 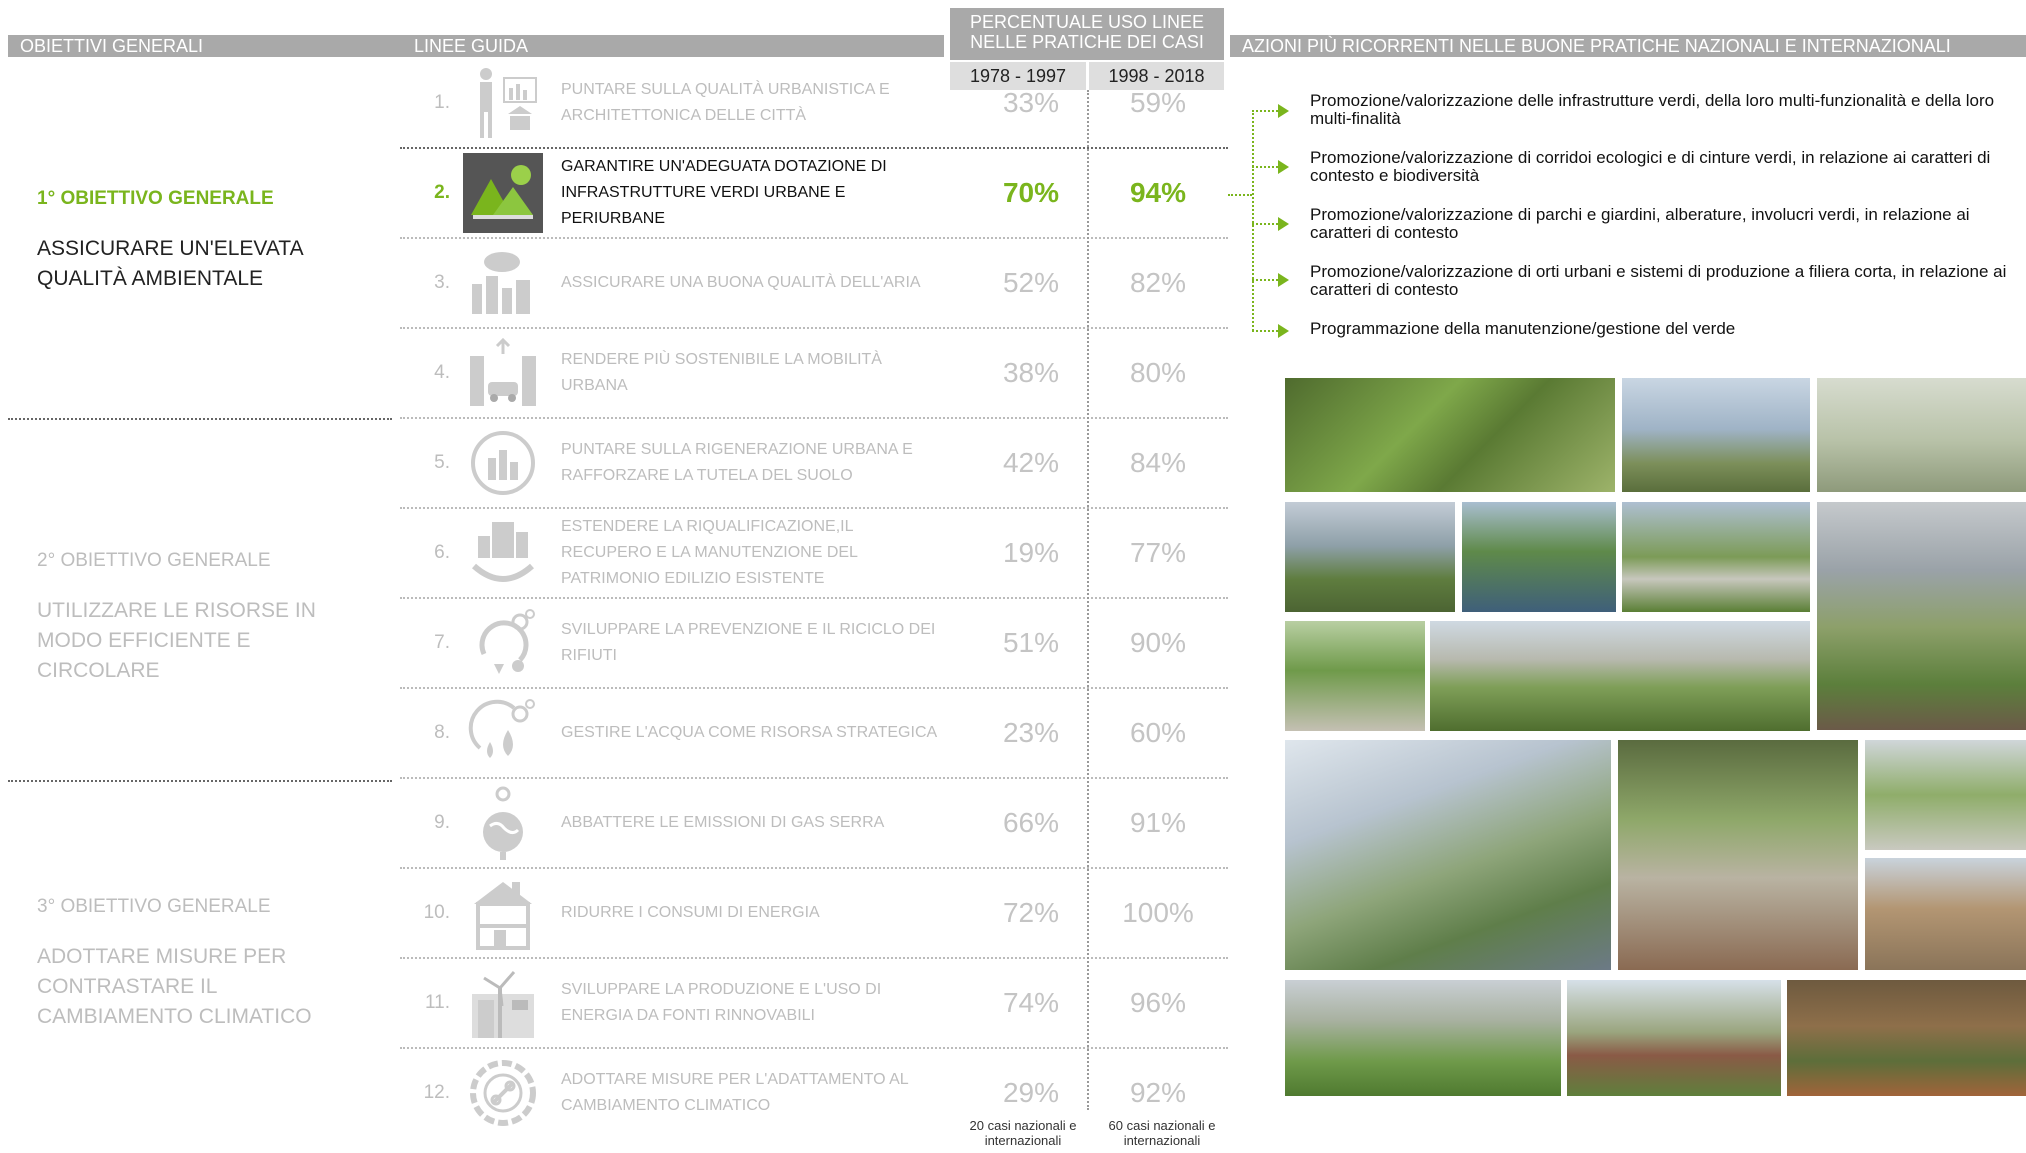 What do you see at coordinates (503, 913) in the screenshot?
I see `energy-building-icon` at bounding box center [503, 913].